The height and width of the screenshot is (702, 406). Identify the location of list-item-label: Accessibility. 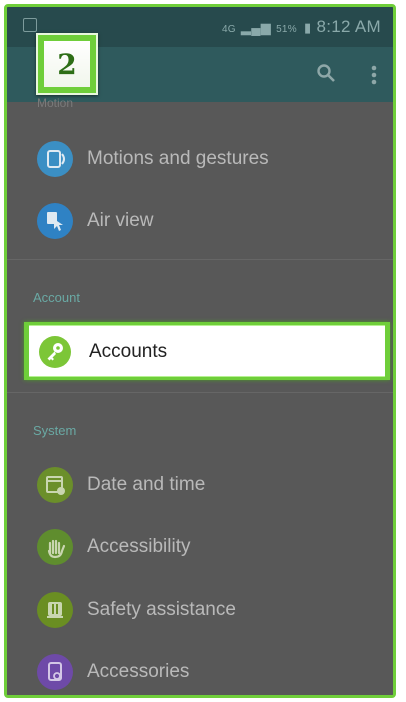
(139, 546).